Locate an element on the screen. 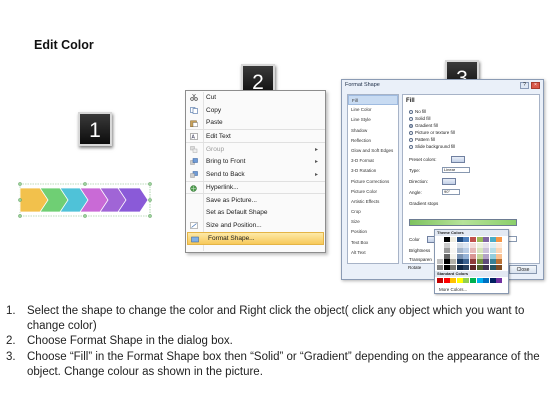 The image size is (560, 420). help-button: ? is located at coordinates (524, 85).